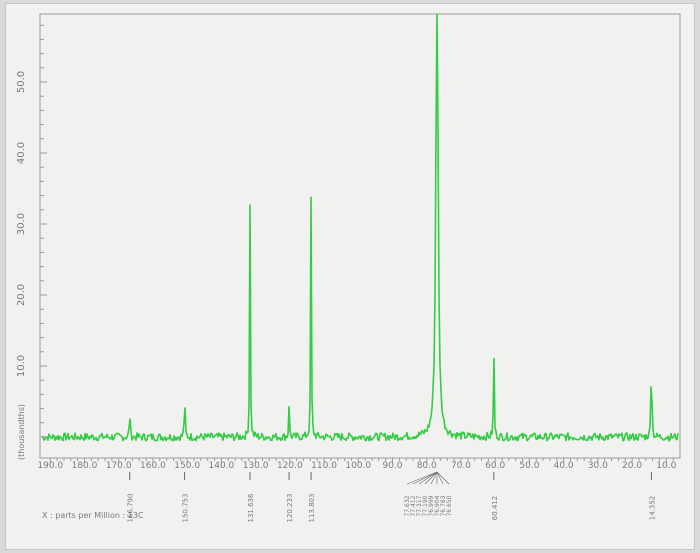 The image size is (700, 553). I want to click on peak-label: 131.636, so click(251, 507).